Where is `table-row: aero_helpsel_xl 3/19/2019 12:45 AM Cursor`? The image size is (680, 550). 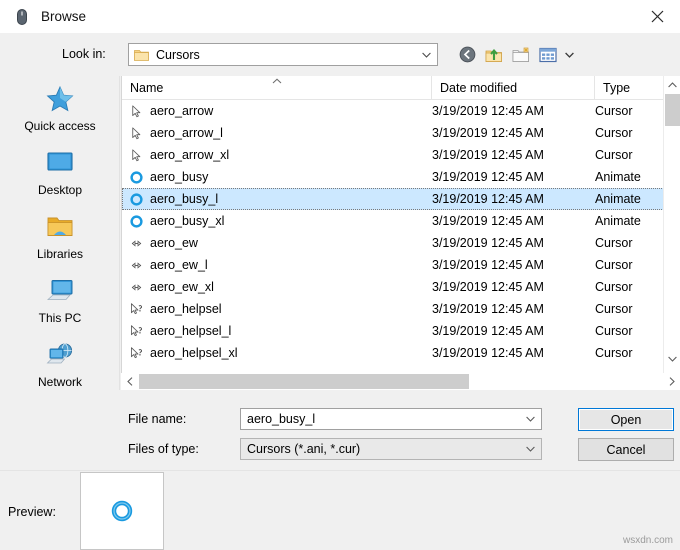 table-row: aero_helpsel_xl 3/19/2019 12:45 AM Cursor is located at coordinates (401, 353).